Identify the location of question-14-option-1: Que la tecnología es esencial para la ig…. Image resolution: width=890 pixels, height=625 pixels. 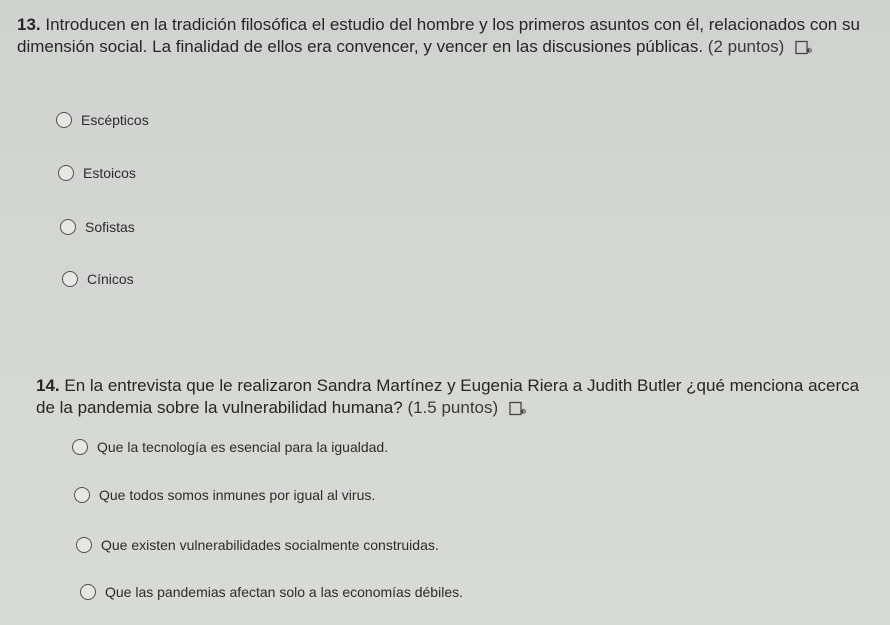
(230, 447).